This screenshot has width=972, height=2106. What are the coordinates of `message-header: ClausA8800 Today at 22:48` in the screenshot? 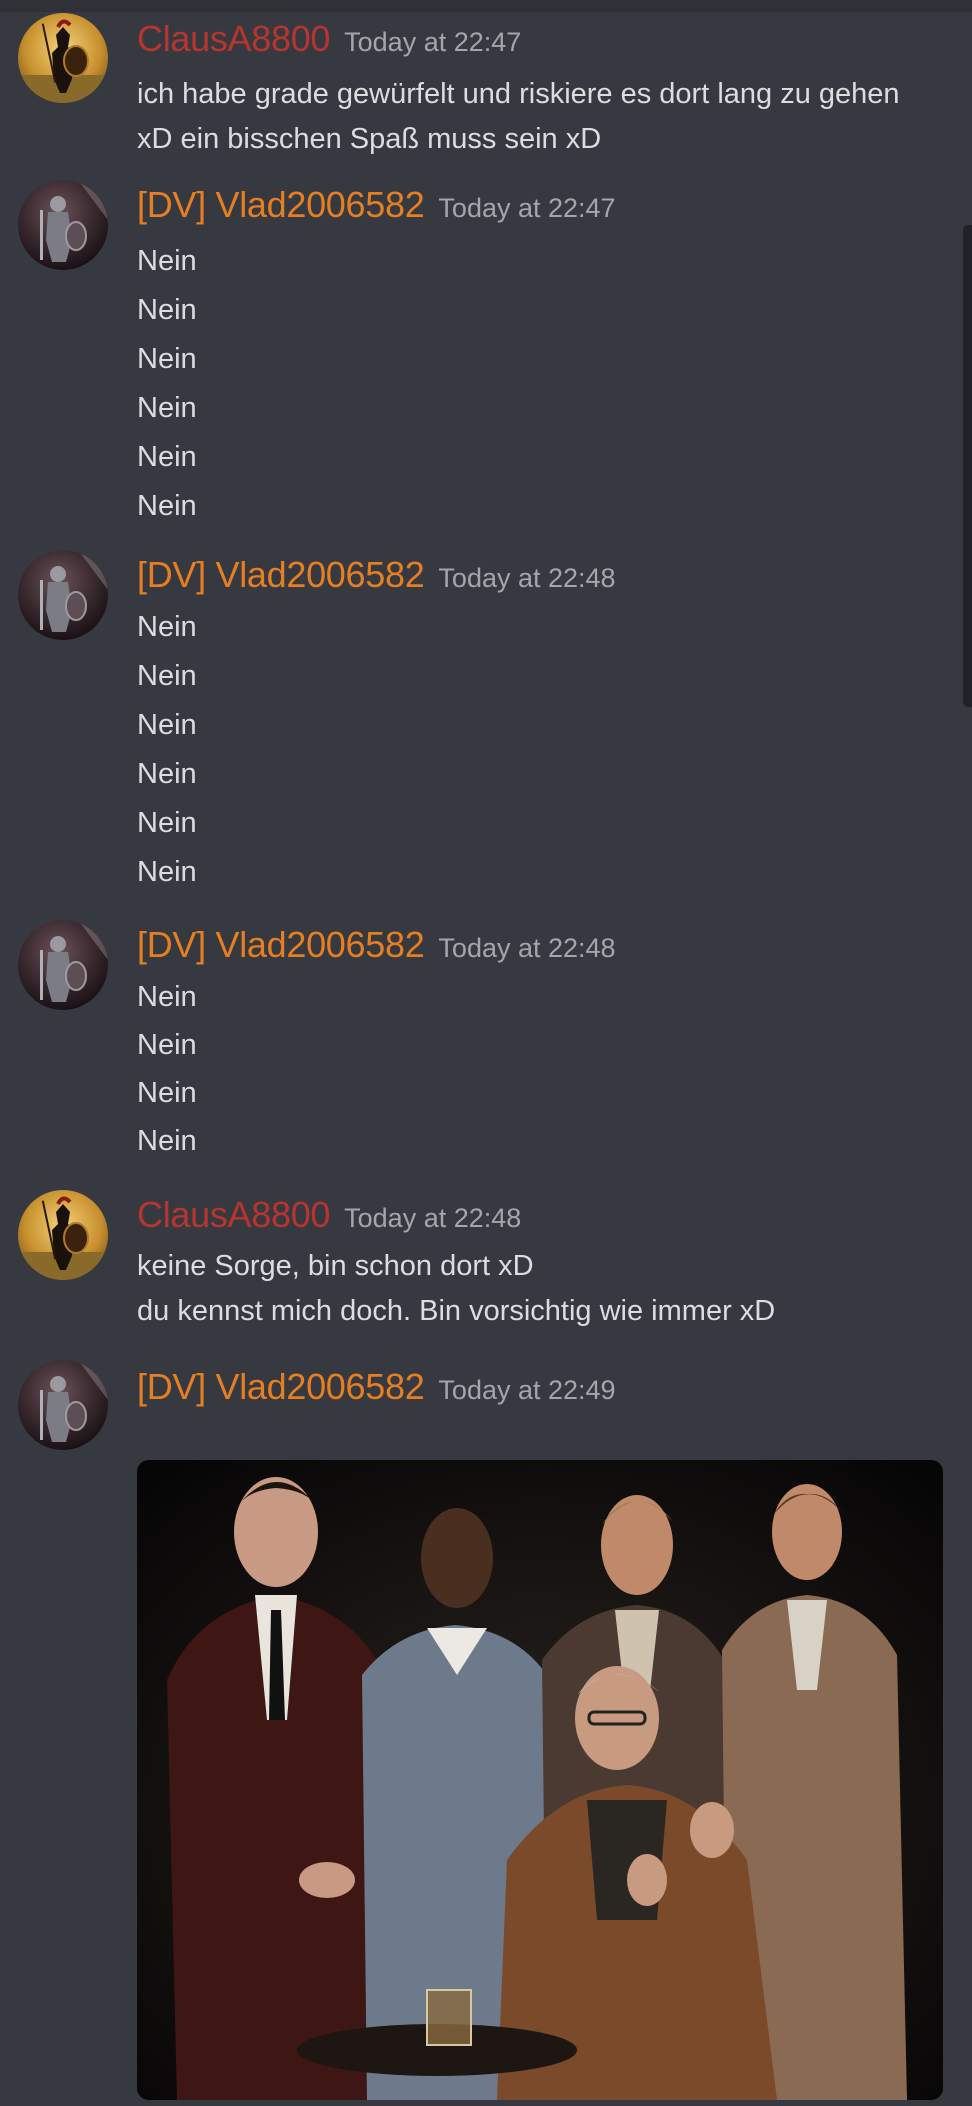 It's located at (329, 1215).